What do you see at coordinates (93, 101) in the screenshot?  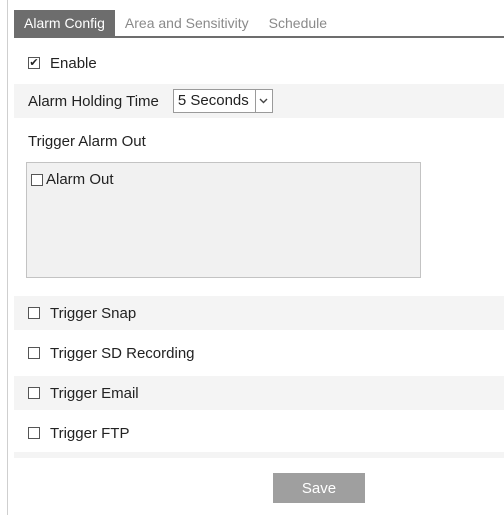 I see `alarm-holding-time-label: Alarm Holding Time` at bounding box center [93, 101].